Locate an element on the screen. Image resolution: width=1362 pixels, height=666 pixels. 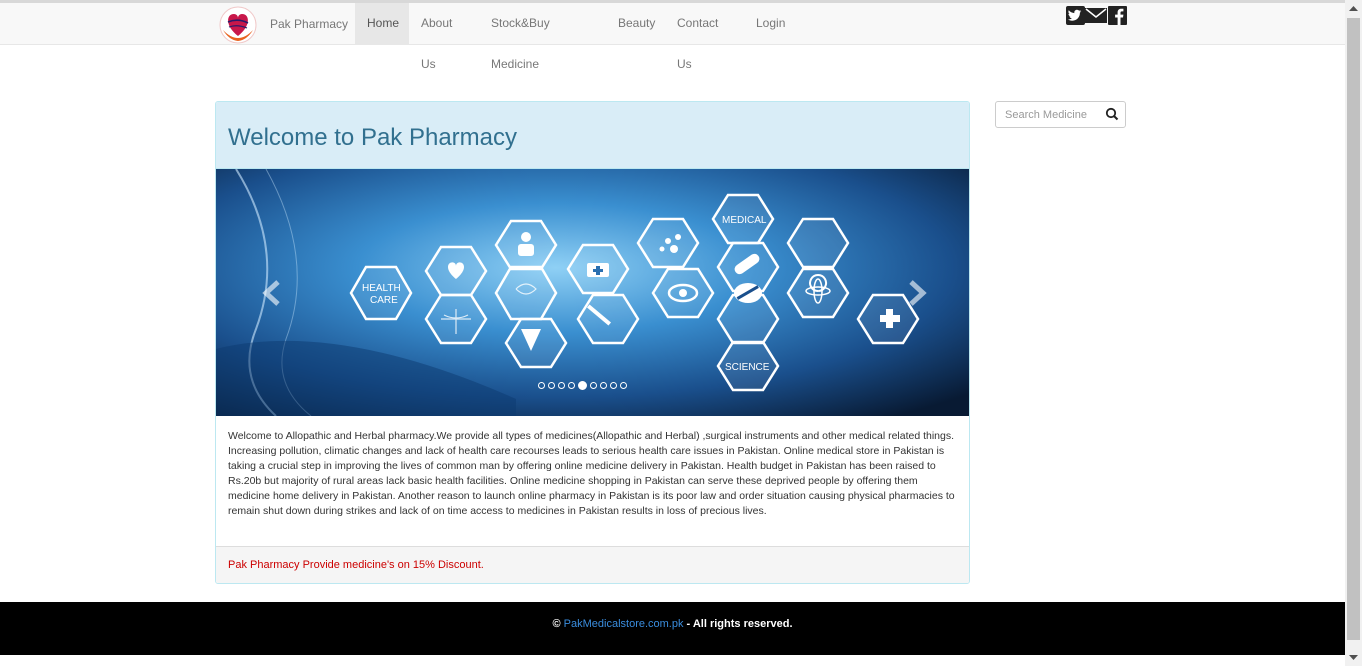
nav-stock-buy-medicine: Stock&Buy Medicine is located at coordinates (542, 37).